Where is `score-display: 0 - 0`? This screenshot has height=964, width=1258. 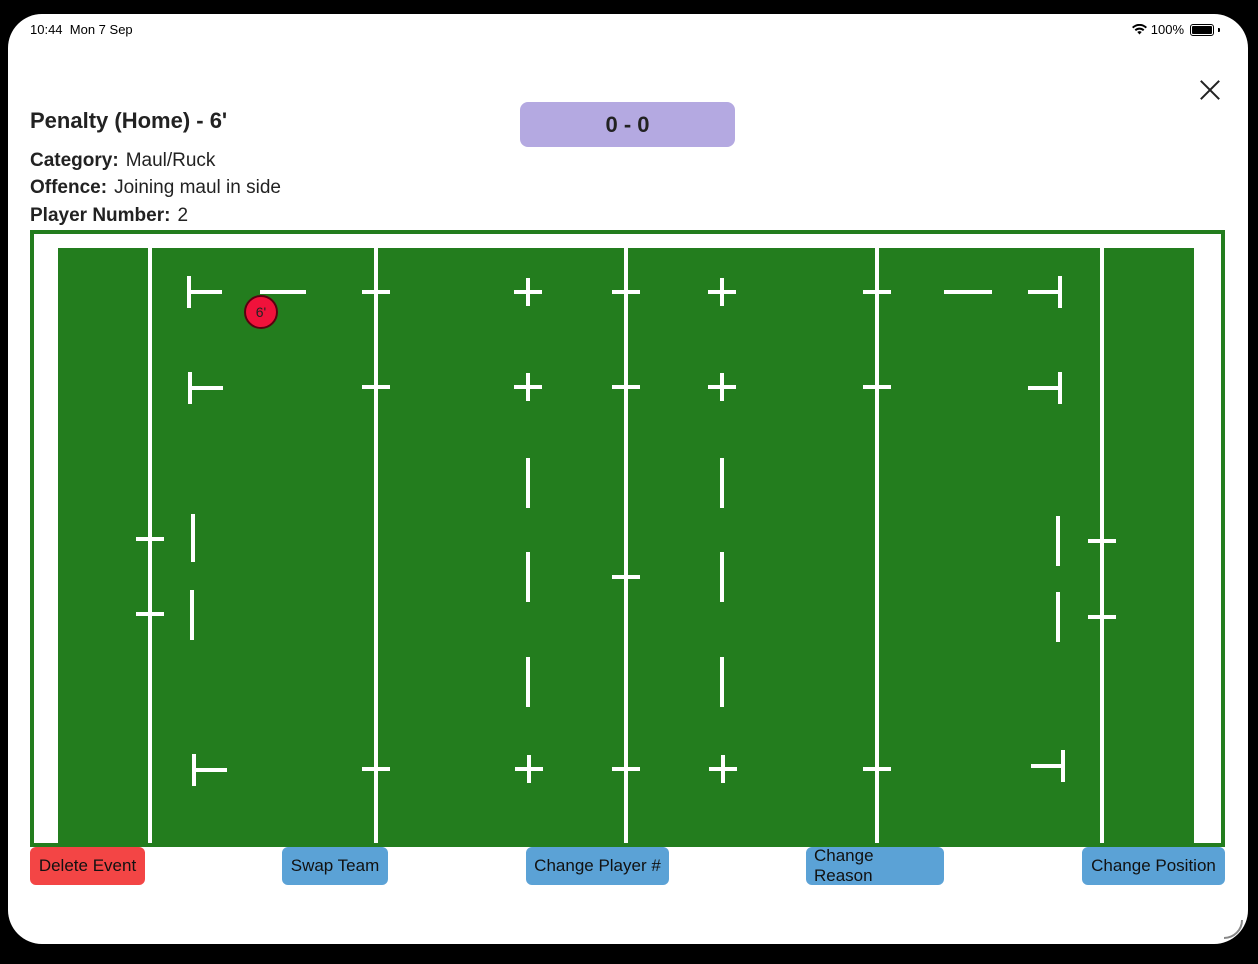
score-display: 0 - 0 is located at coordinates (627, 124).